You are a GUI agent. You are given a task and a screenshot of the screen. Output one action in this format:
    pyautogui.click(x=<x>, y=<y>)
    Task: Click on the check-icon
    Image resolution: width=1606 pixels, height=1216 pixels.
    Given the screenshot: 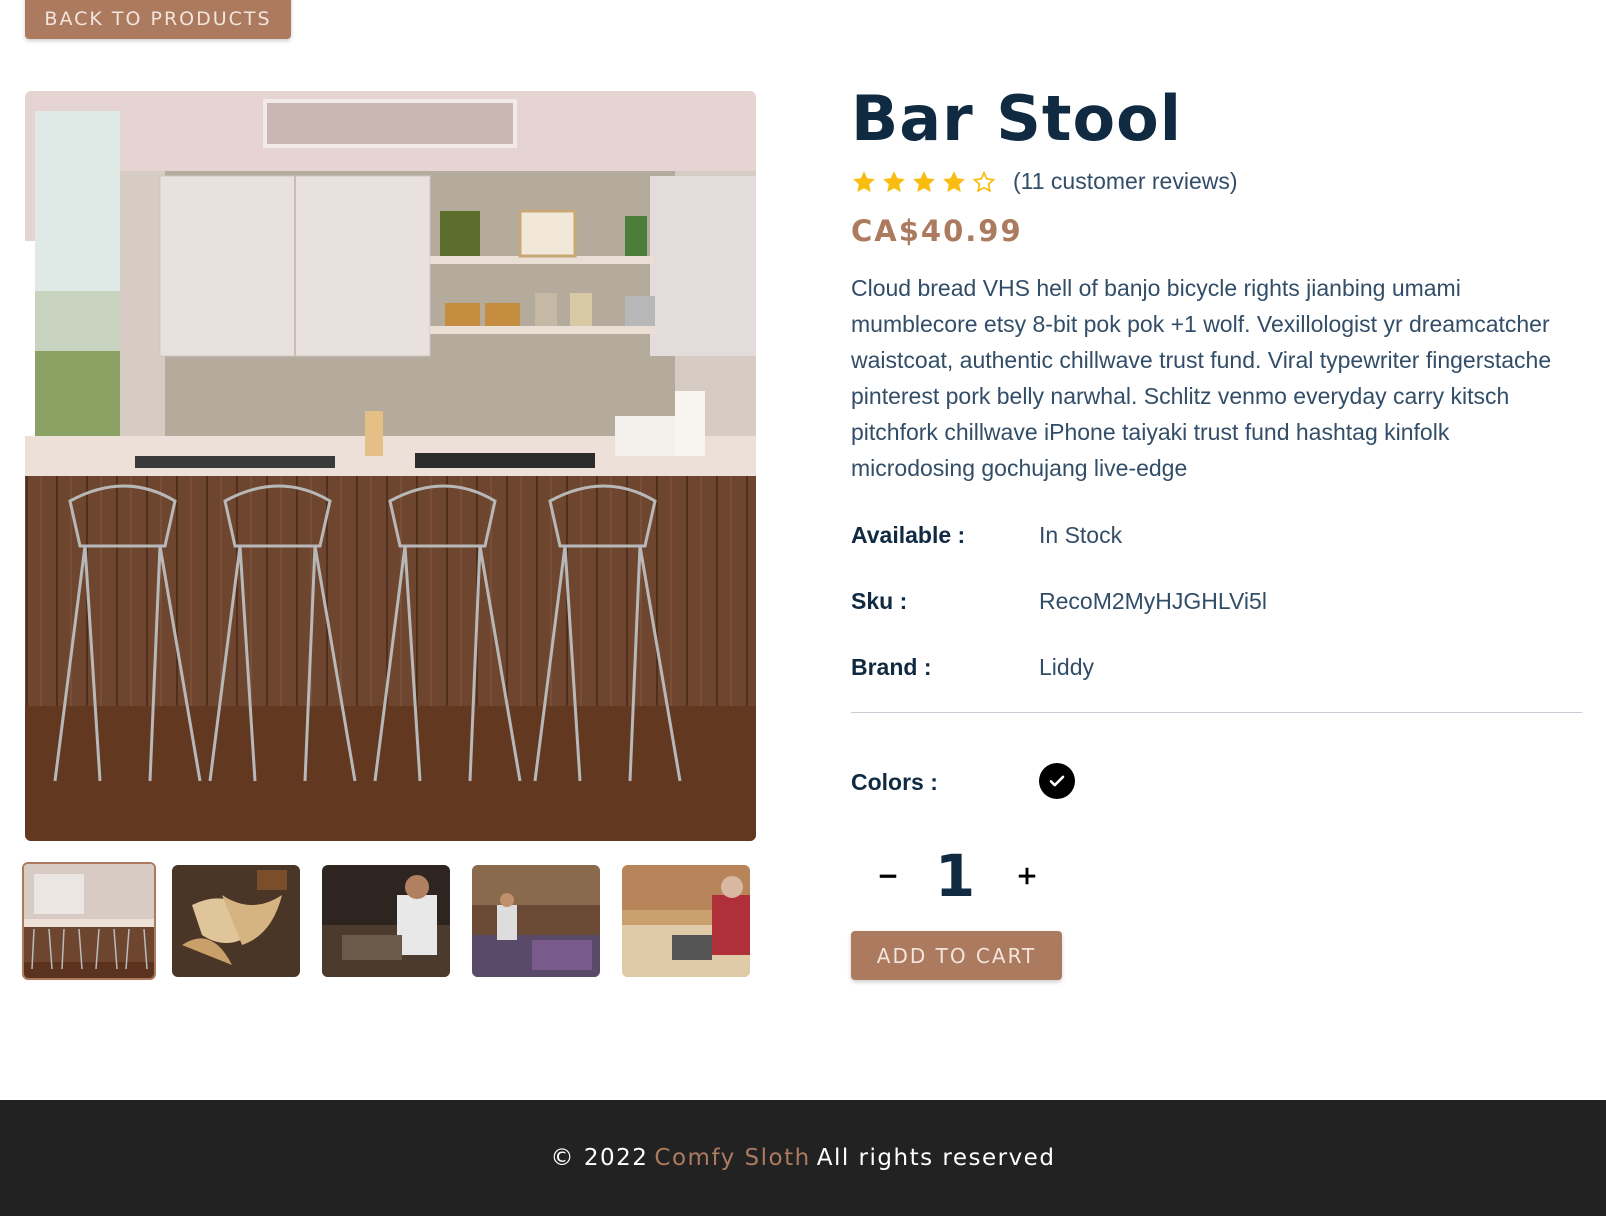 What is the action you would take?
    pyautogui.click(x=1057, y=781)
    